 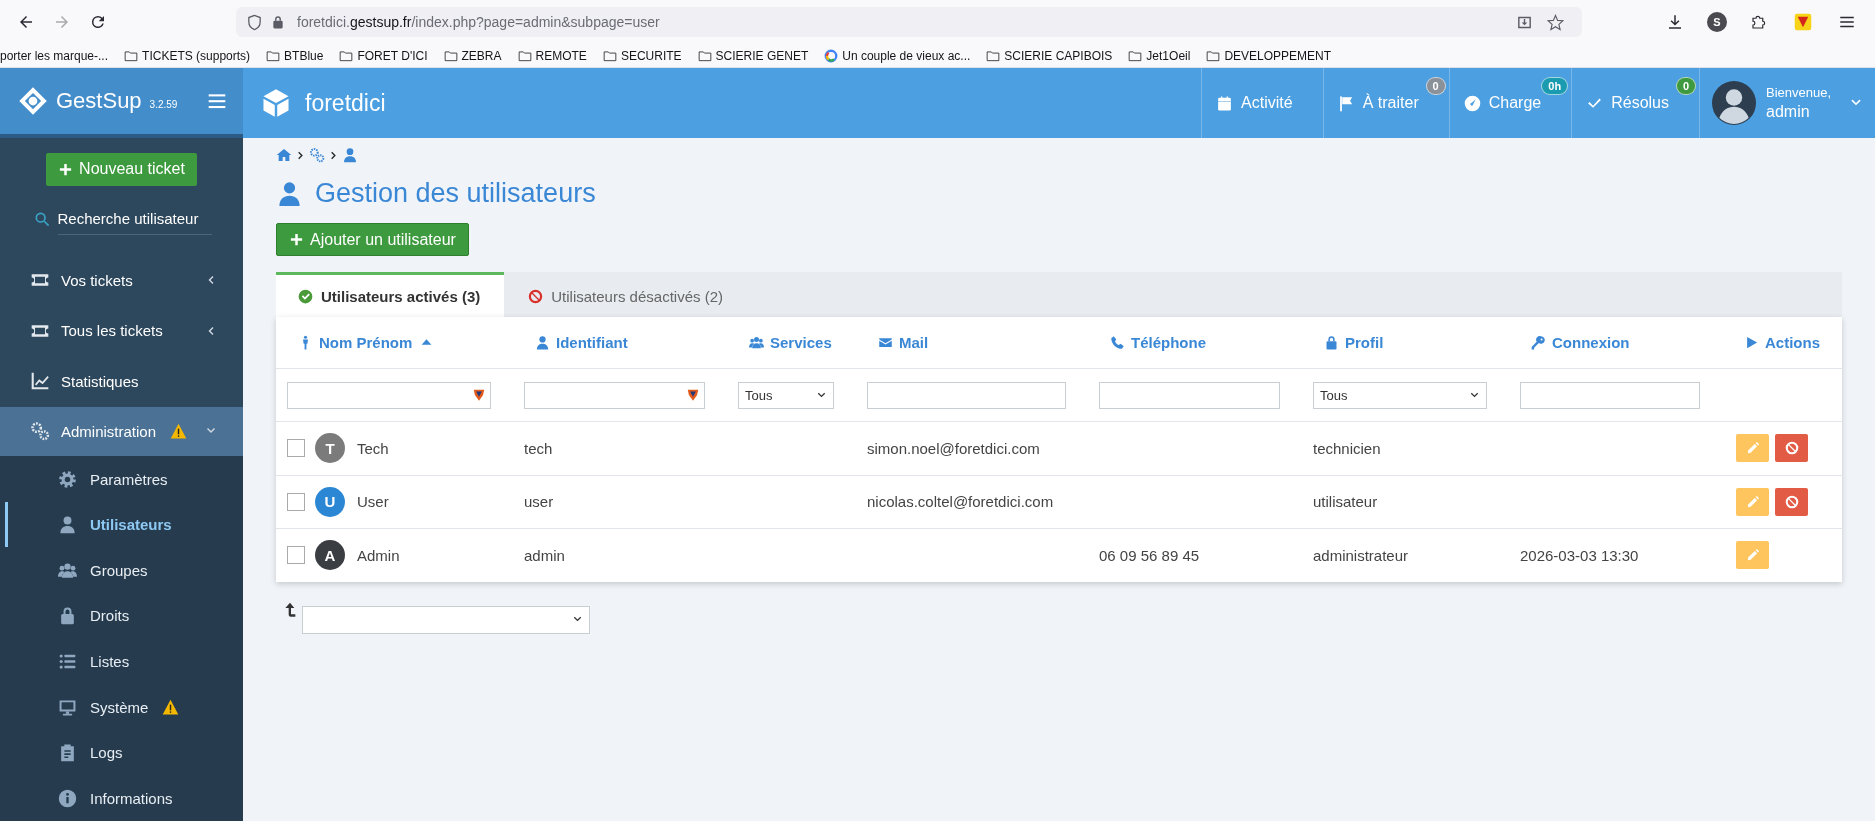 I want to click on avatar: U, so click(x=330, y=501).